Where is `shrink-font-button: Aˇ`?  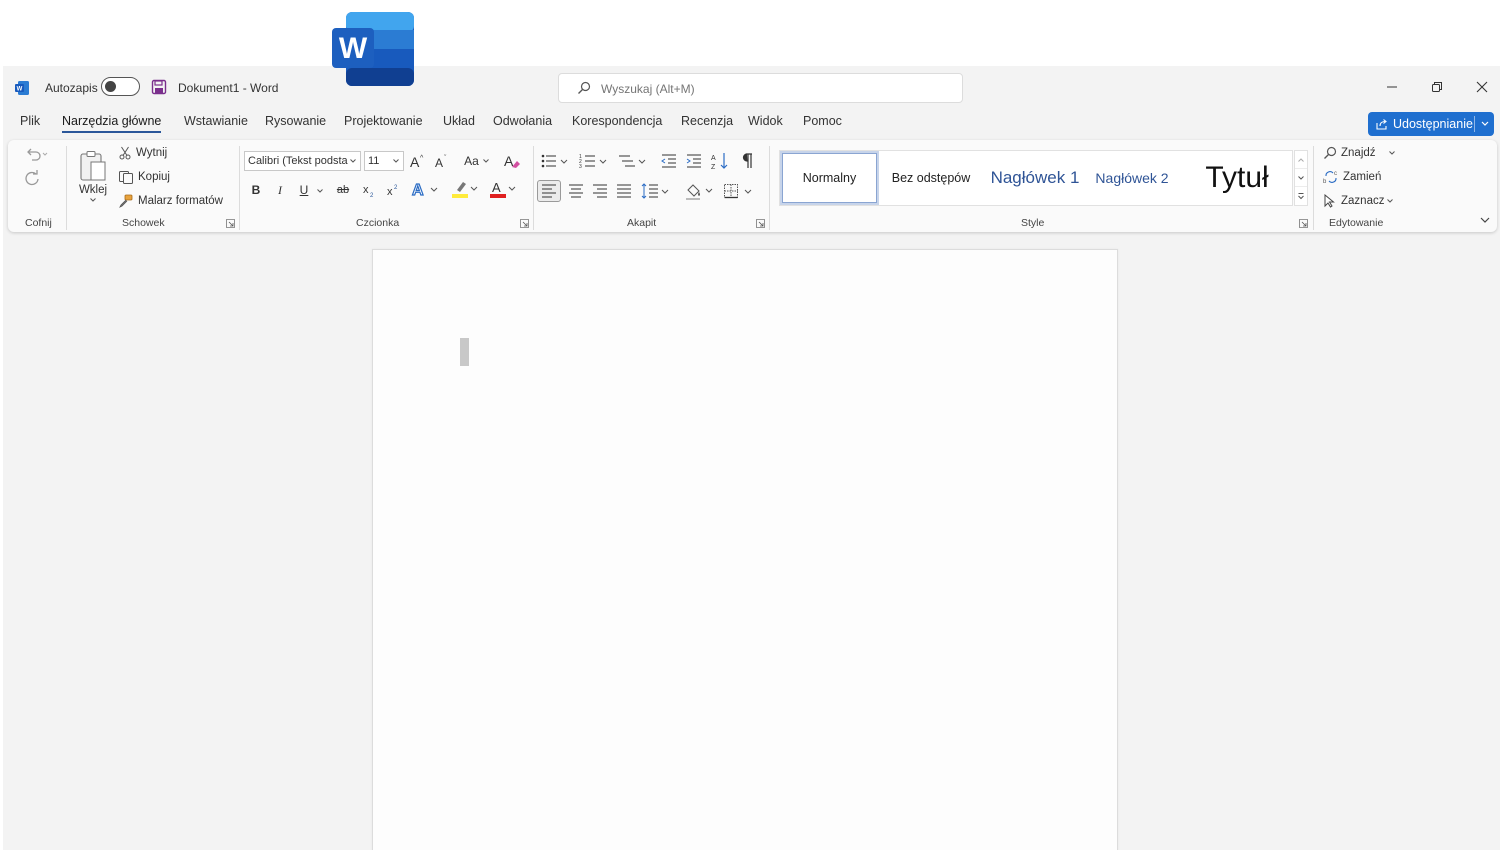
shrink-font-button: Aˇ is located at coordinates (442, 161).